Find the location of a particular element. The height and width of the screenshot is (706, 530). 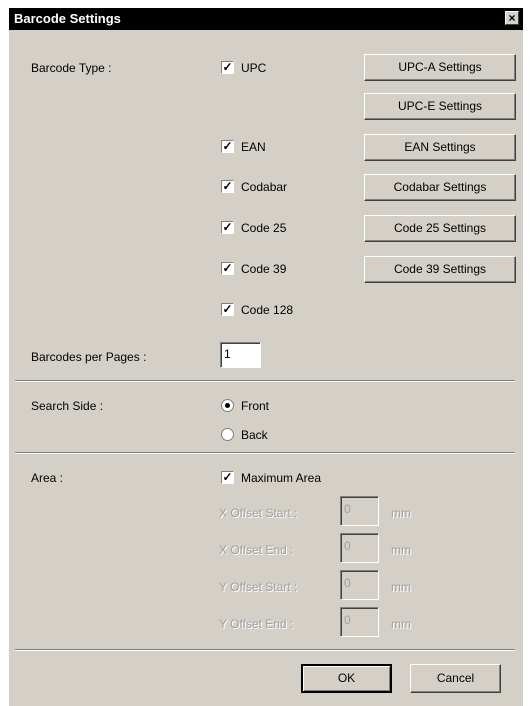

y-offset-start-input: 0 is located at coordinates (359, 585).